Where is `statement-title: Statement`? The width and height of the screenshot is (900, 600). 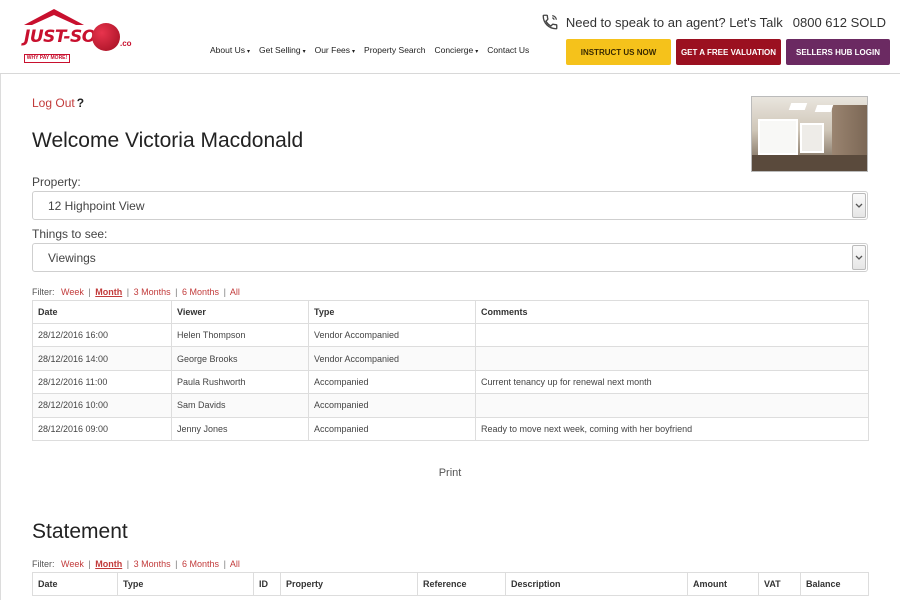 statement-title: Statement is located at coordinates (80, 531).